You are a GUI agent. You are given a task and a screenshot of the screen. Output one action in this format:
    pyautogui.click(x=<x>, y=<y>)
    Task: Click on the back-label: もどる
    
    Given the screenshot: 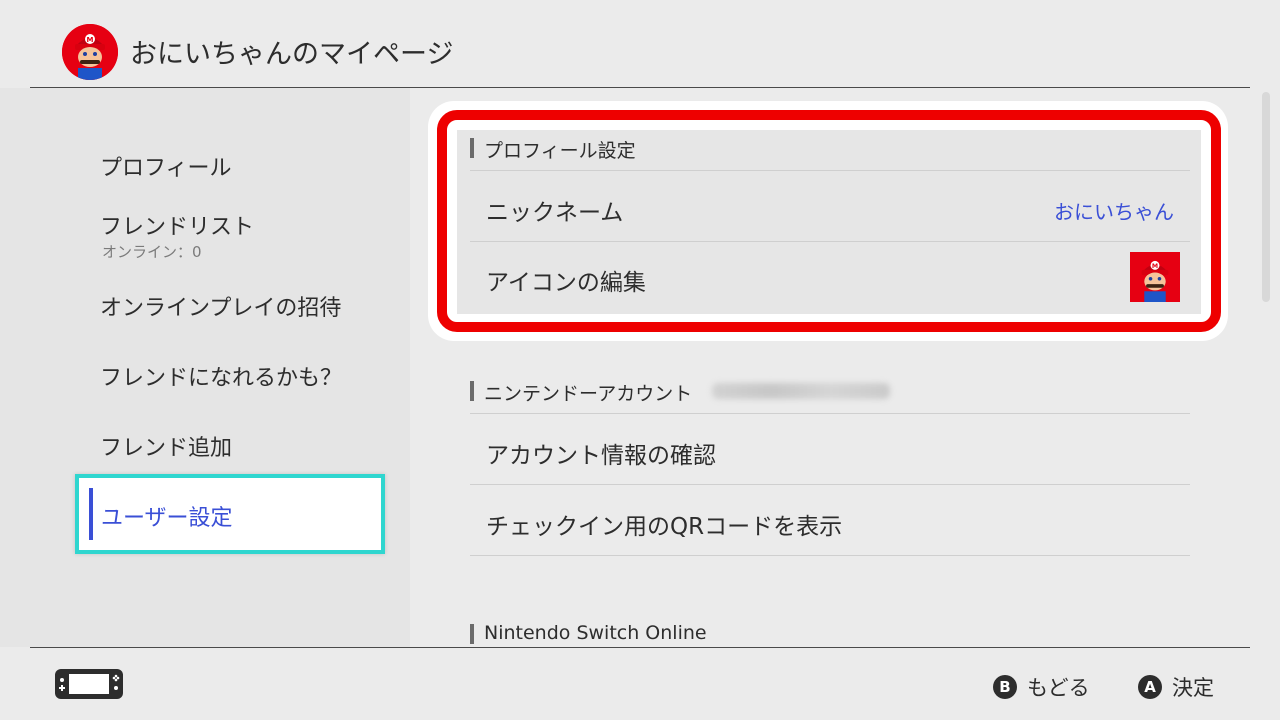 What is the action you would take?
    pyautogui.click(x=1058, y=688)
    